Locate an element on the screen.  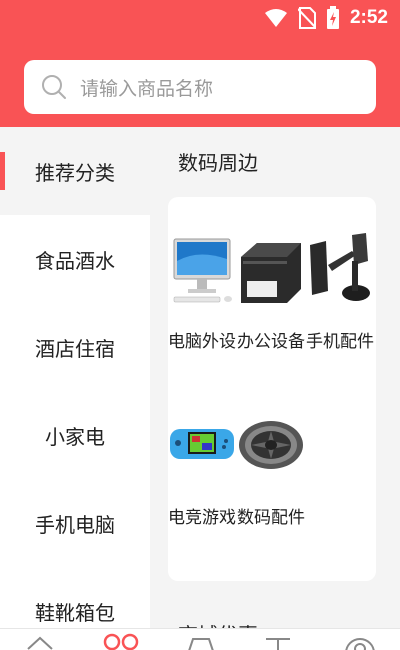
sidebar-item-food-drinks: 食品酒水 is located at coordinates (75, 259).